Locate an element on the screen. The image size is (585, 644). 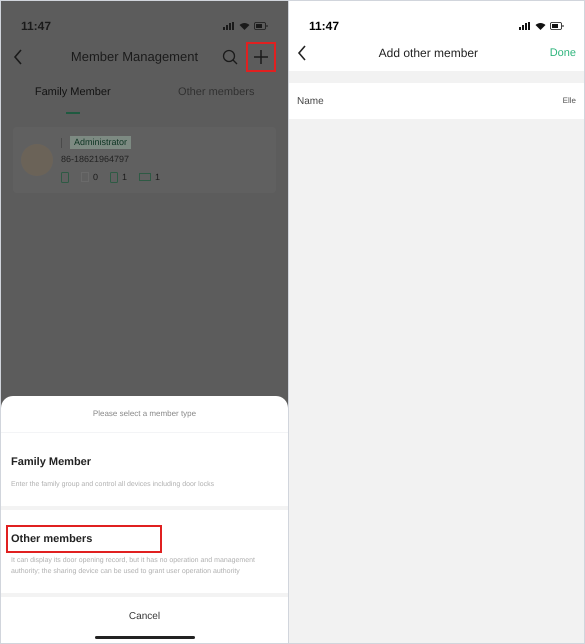
option-title: Other members is located at coordinates (84, 538).